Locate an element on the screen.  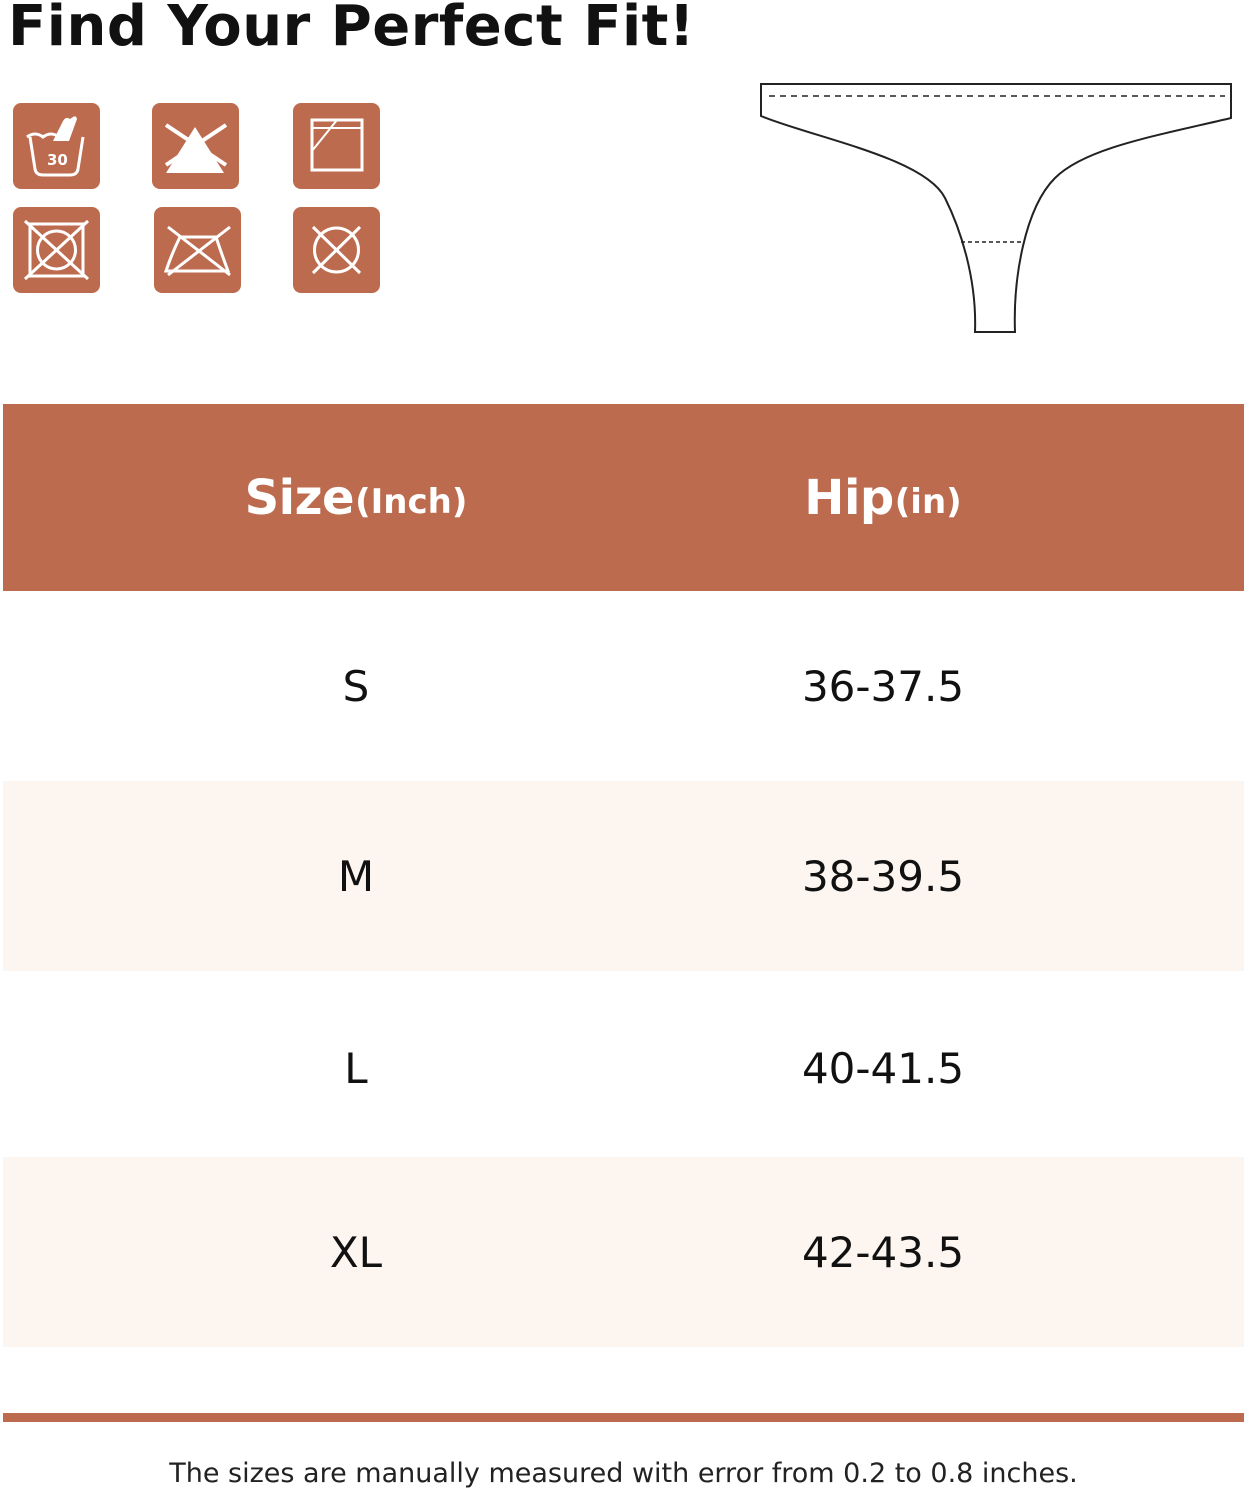
size-header-unit: (Inch) is located at coordinates (411, 501).